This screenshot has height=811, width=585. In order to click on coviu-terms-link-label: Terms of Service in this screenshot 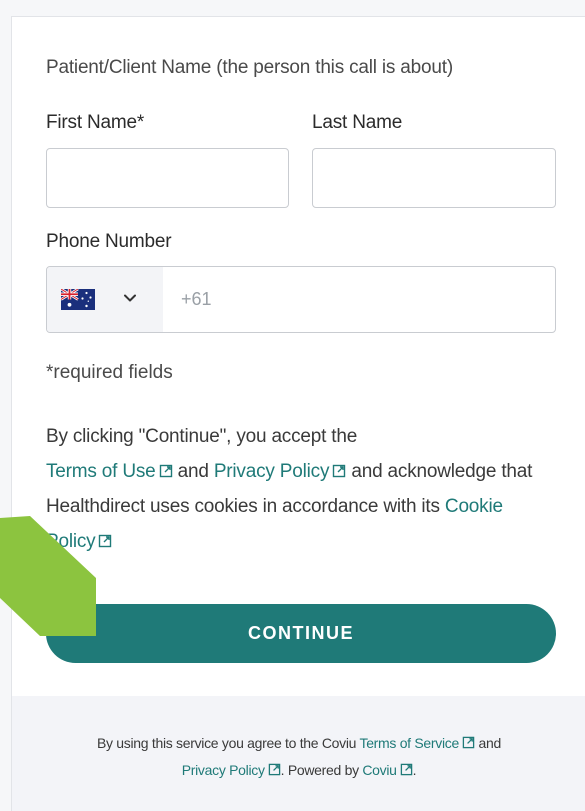, I will do `click(409, 743)`.